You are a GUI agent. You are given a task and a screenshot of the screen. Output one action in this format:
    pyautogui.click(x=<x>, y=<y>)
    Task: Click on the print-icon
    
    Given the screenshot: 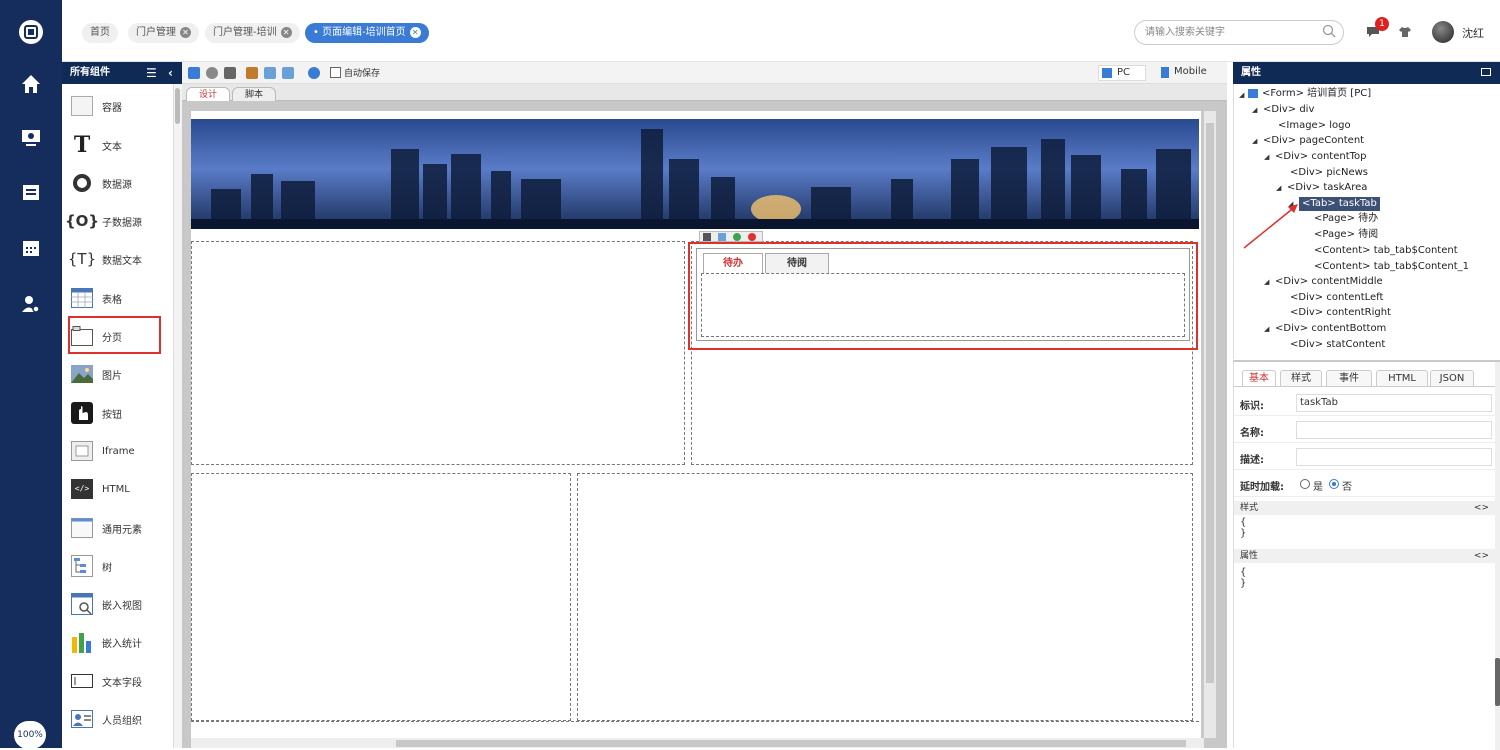 What is the action you would take?
    pyautogui.click(x=230, y=73)
    